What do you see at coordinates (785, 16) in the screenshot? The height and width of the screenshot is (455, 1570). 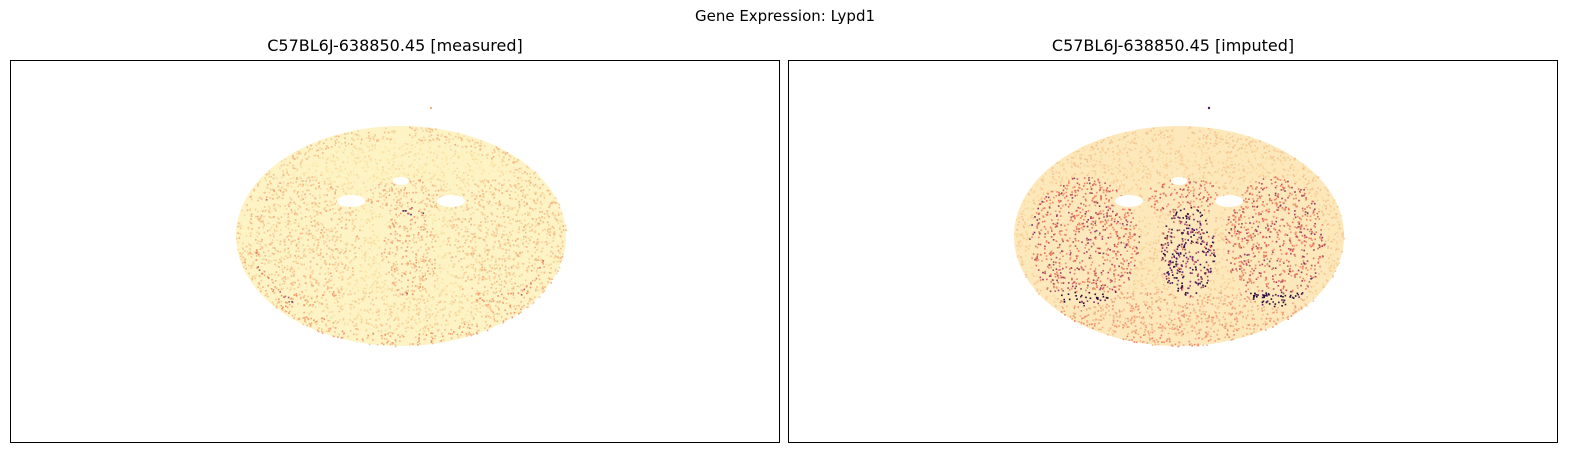 I see `figure-title: Gene Expression: Lypd1` at bounding box center [785, 16].